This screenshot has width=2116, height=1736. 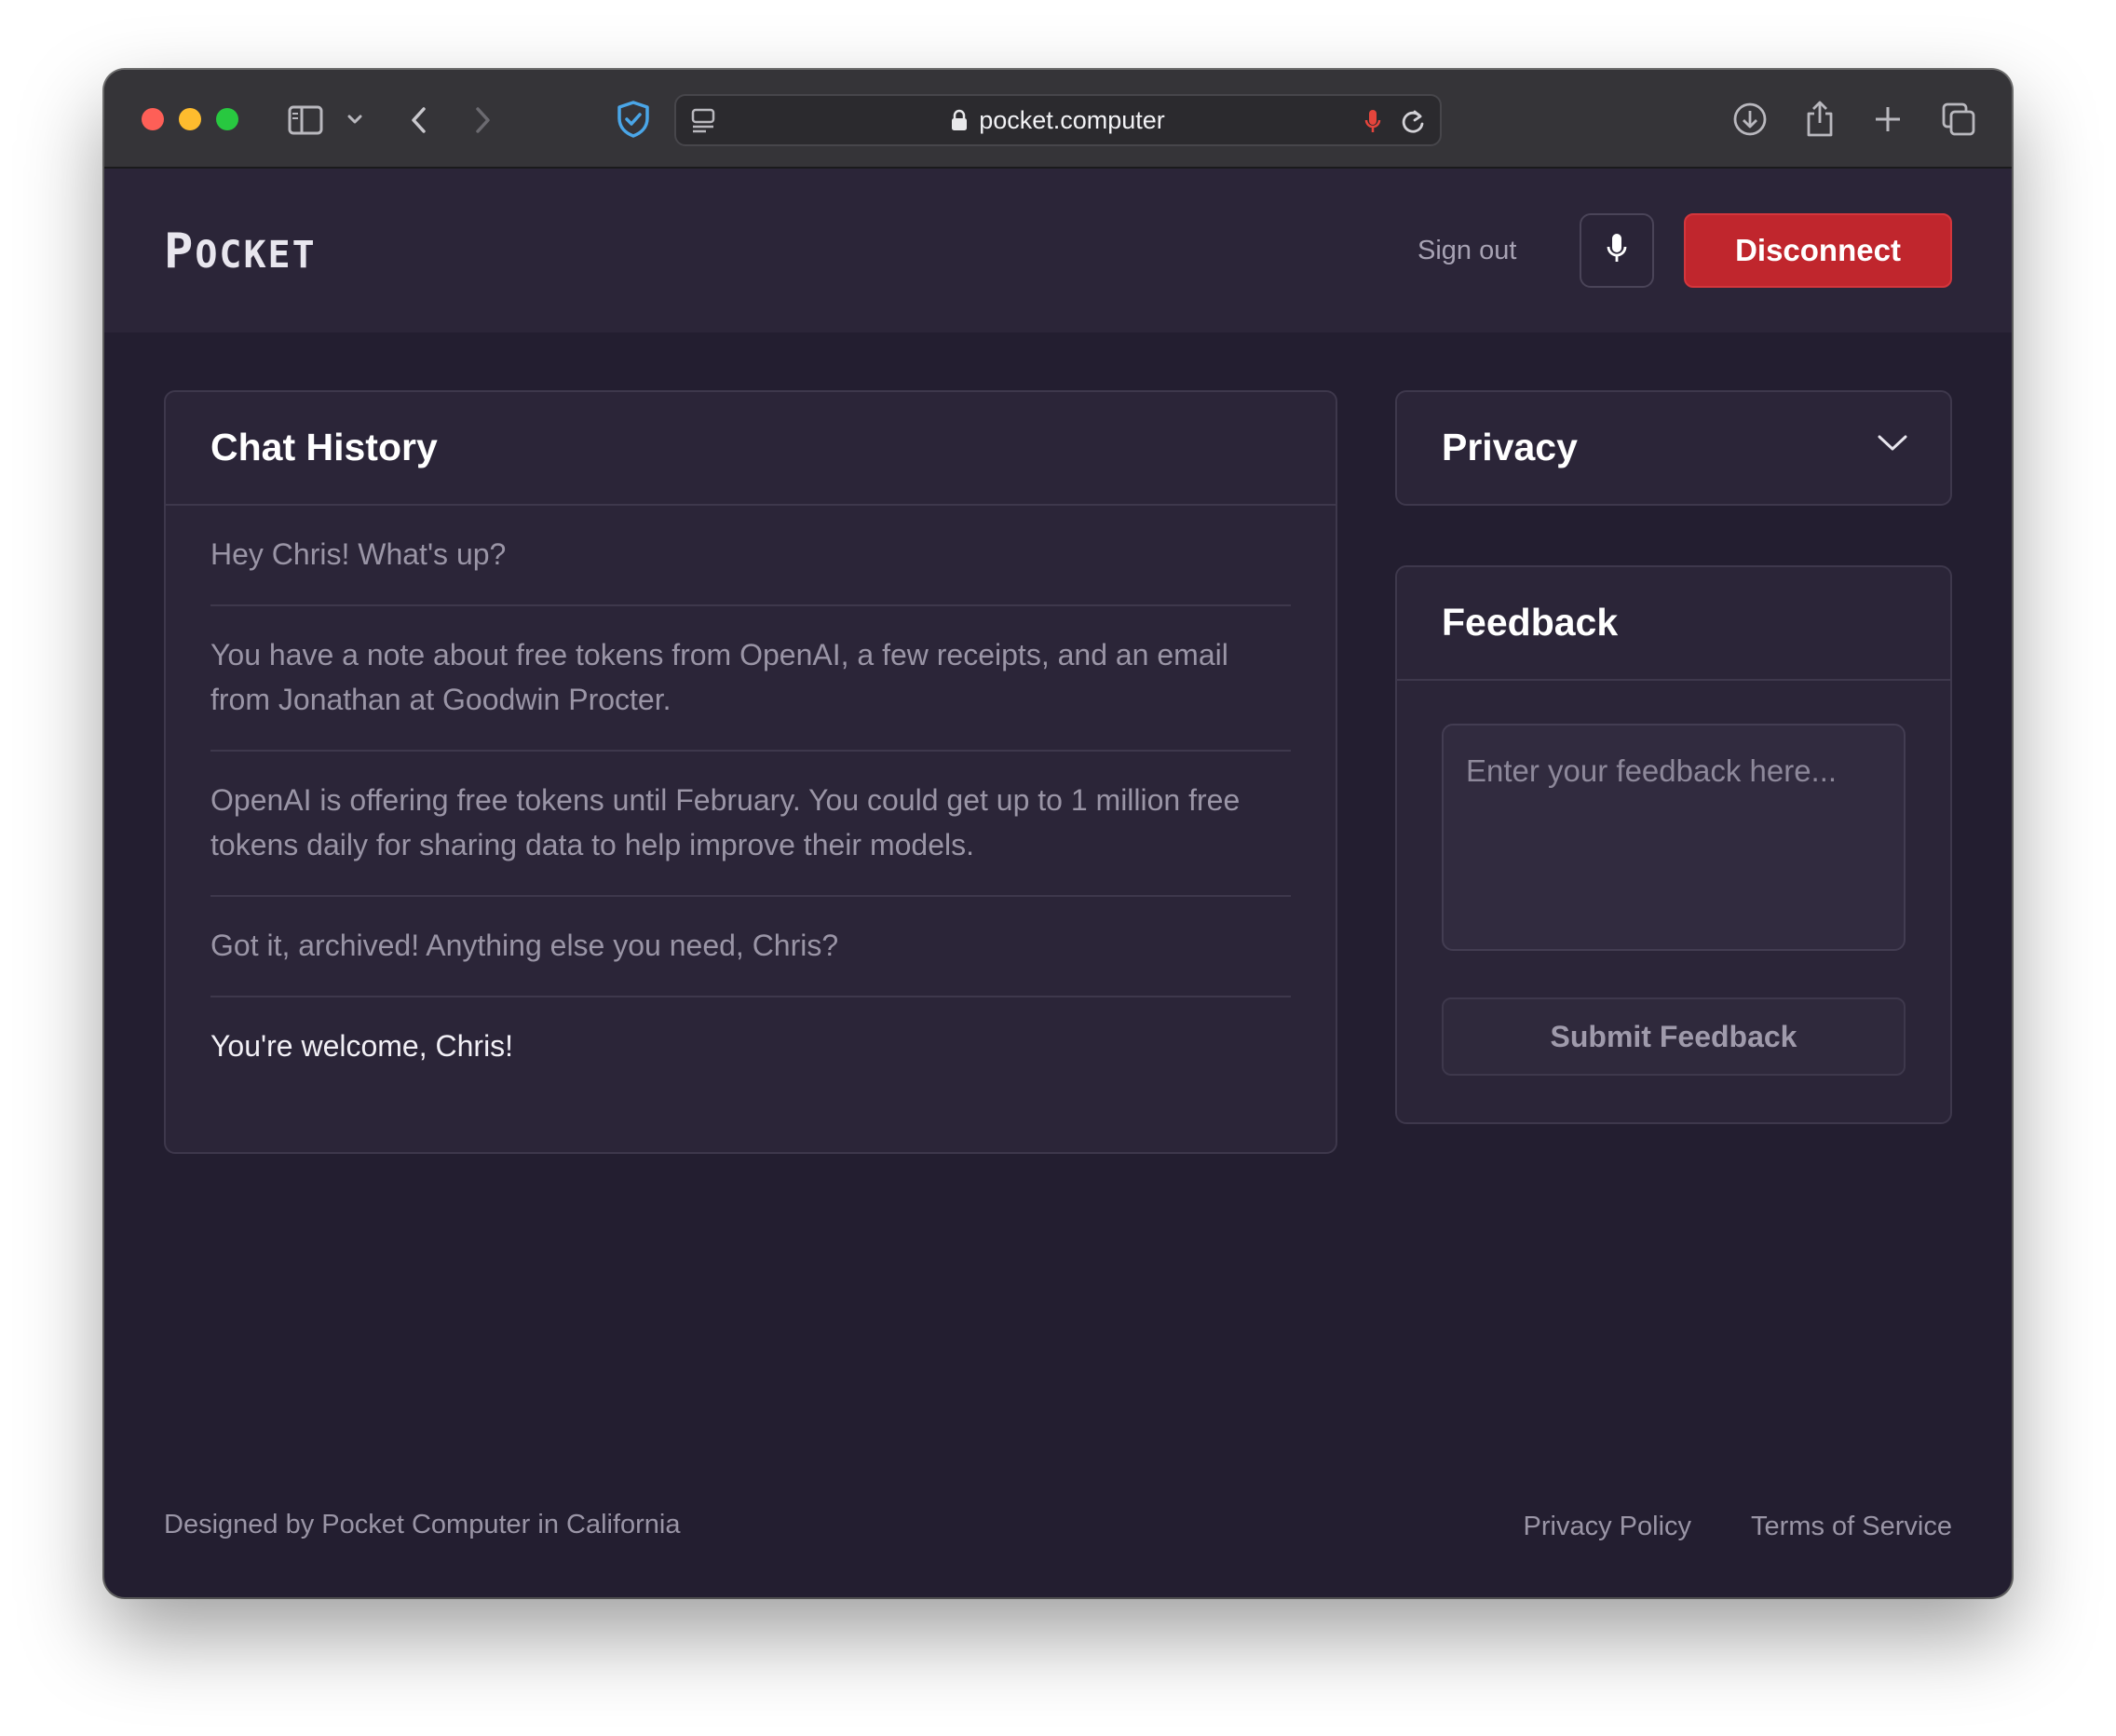 I want to click on url-text: pocket.computer, so click(x=1072, y=119).